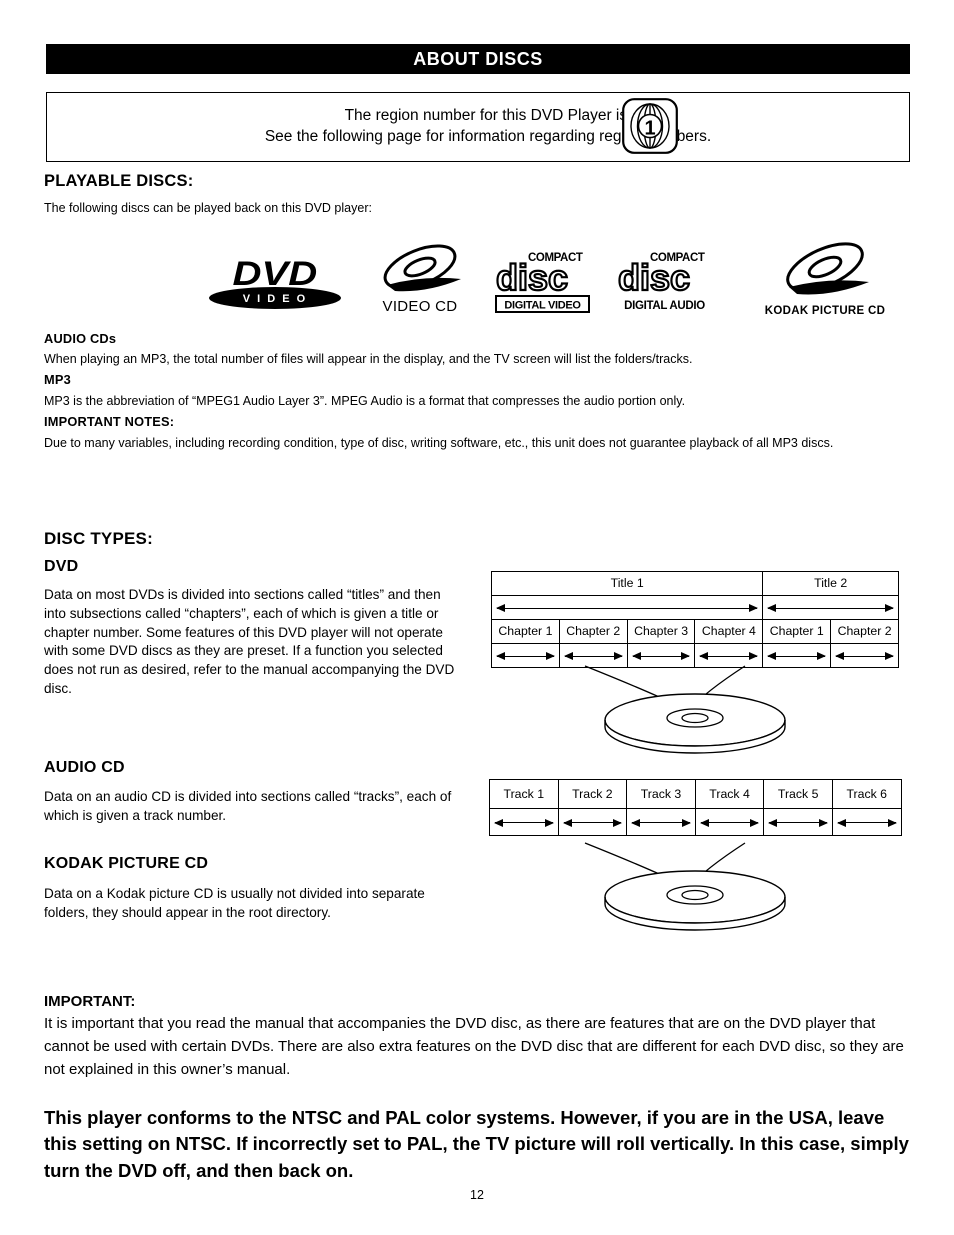  Describe the element at coordinates (661, 631) in the screenshot. I see `chapter-cell: Chapter 3` at that location.